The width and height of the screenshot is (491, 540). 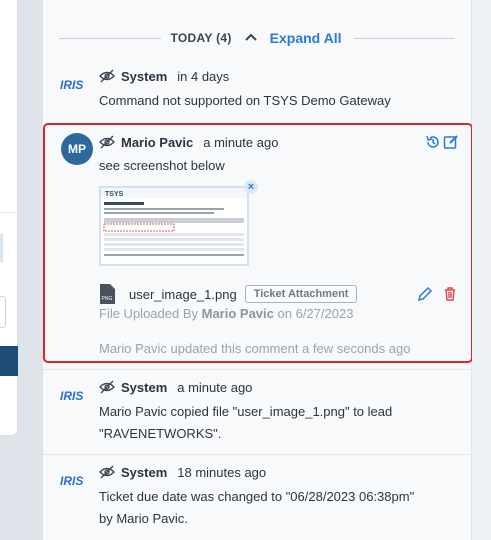 What do you see at coordinates (451, 142) in the screenshot?
I see `edit-comment-icon` at bounding box center [451, 142].